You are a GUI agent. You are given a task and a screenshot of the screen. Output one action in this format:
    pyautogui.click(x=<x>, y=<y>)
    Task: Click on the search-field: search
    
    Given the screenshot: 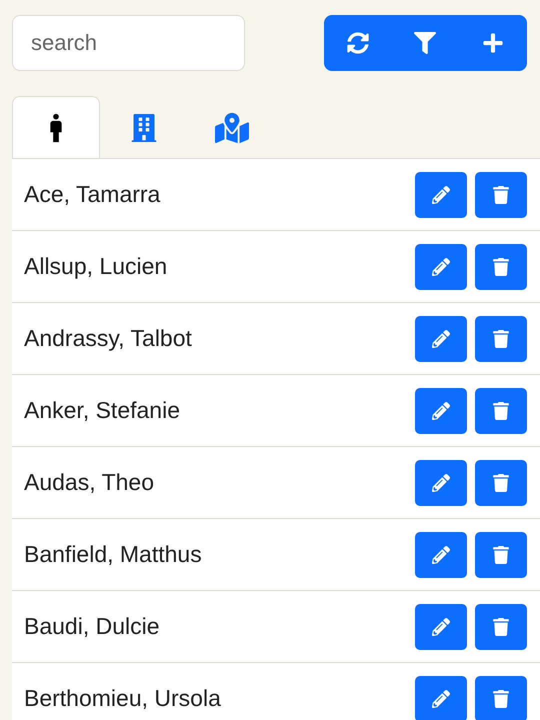 What is the action you would take?
    pyautogui.click(x=128, y=43)
    